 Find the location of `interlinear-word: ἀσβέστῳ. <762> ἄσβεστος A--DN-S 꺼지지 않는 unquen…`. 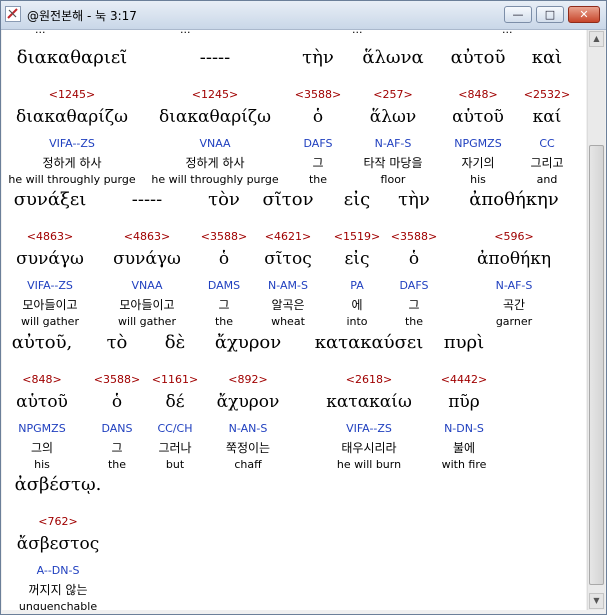

interlinear-word: ἀσβέστῳ. <762> ἄσβεστος A--DN-S 꺼지지 않는 unquen… is located at coordinates (67, 540).